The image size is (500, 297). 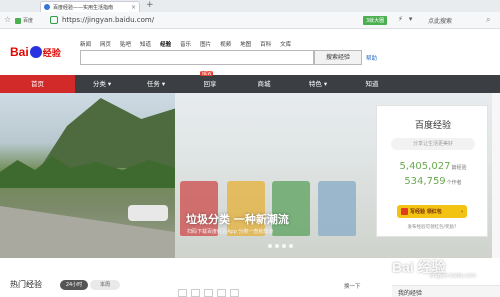 What do you see at coordinates (411, 19) in the screenshot?
I see `chevron-down-icon: ▾` at bounding box center [411, 19].